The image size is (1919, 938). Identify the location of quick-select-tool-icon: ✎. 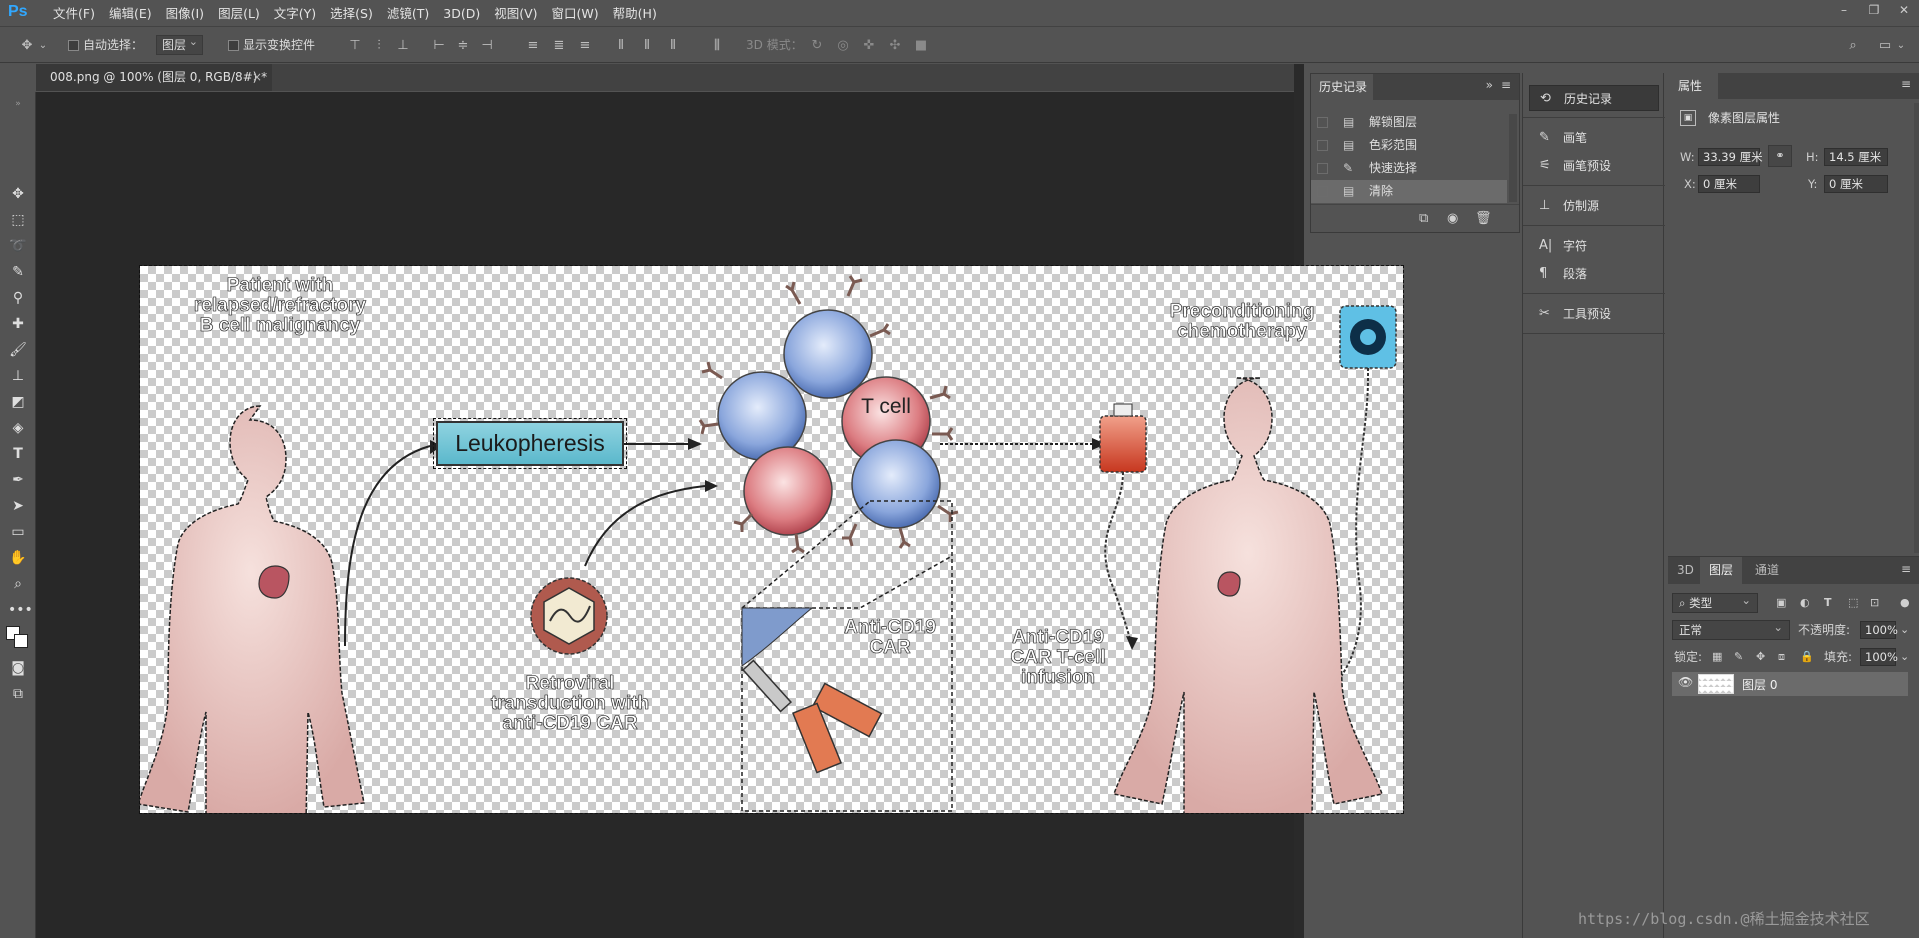
(18, 272).